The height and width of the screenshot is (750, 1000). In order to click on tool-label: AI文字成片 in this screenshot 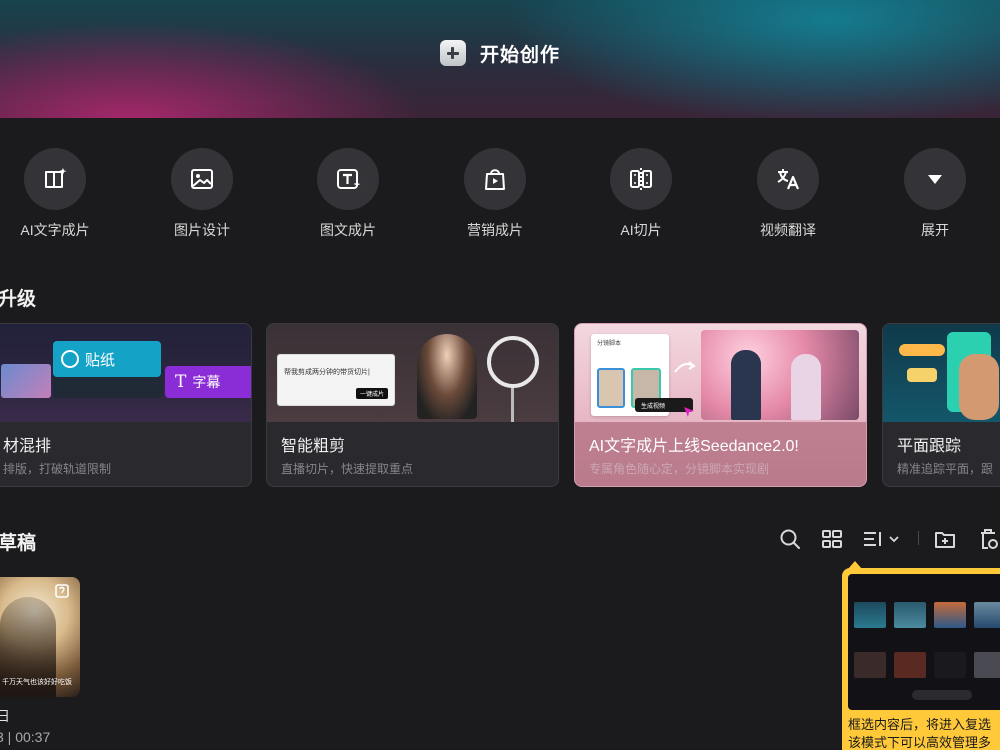, I will do `click(55, 230)`.